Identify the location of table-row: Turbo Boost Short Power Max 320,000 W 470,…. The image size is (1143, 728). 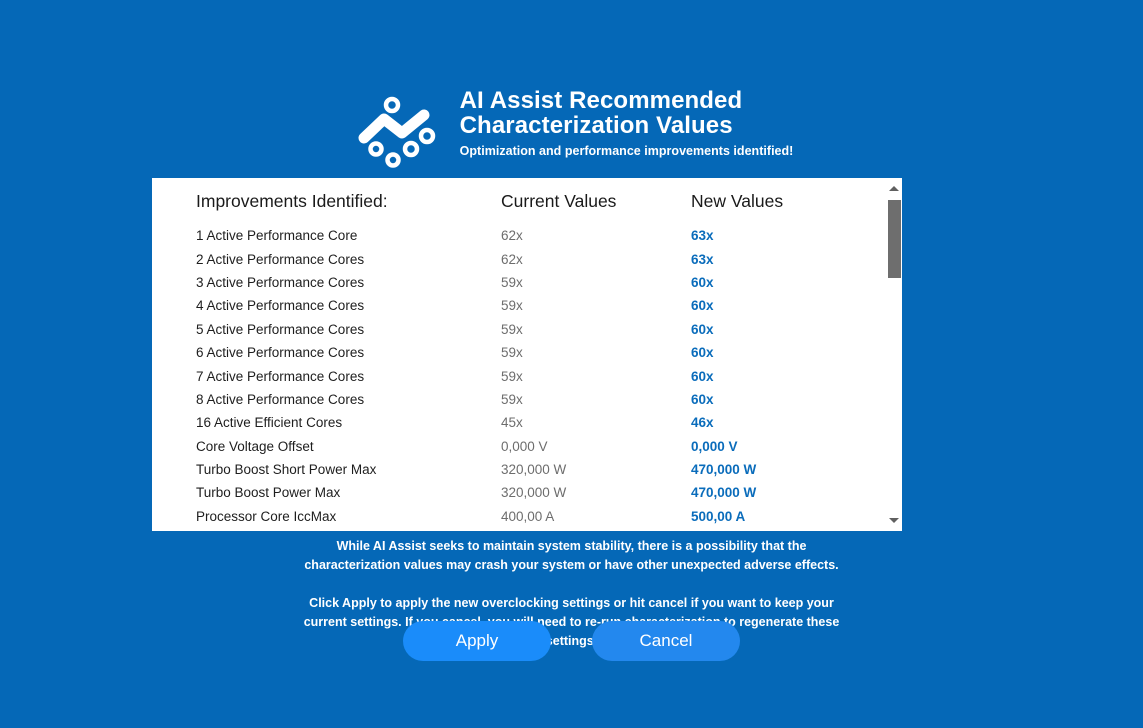
(519, 469).